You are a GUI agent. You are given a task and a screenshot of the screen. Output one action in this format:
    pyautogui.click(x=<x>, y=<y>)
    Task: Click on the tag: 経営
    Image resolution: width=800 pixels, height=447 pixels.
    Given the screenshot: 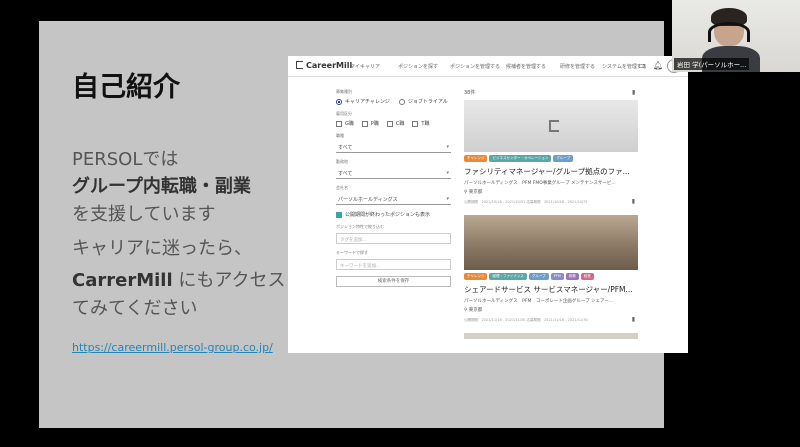 What is the action you would take?
    pyautogui.click(x=587, y=276)
    